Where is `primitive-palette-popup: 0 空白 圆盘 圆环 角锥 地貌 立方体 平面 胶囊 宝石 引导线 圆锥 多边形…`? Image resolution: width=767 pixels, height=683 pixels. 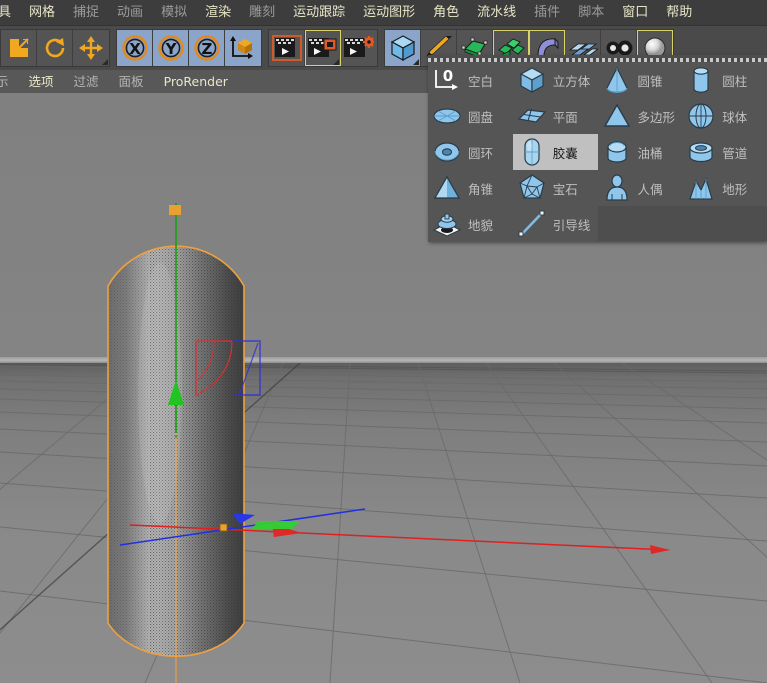
primitive-palette-popup: 0 空白 圆盘 圆环 角锥 地貌 立方体 平面 胶囊 宝石 引导线 圆锥 多边形… is located at coordinates (597, 149).